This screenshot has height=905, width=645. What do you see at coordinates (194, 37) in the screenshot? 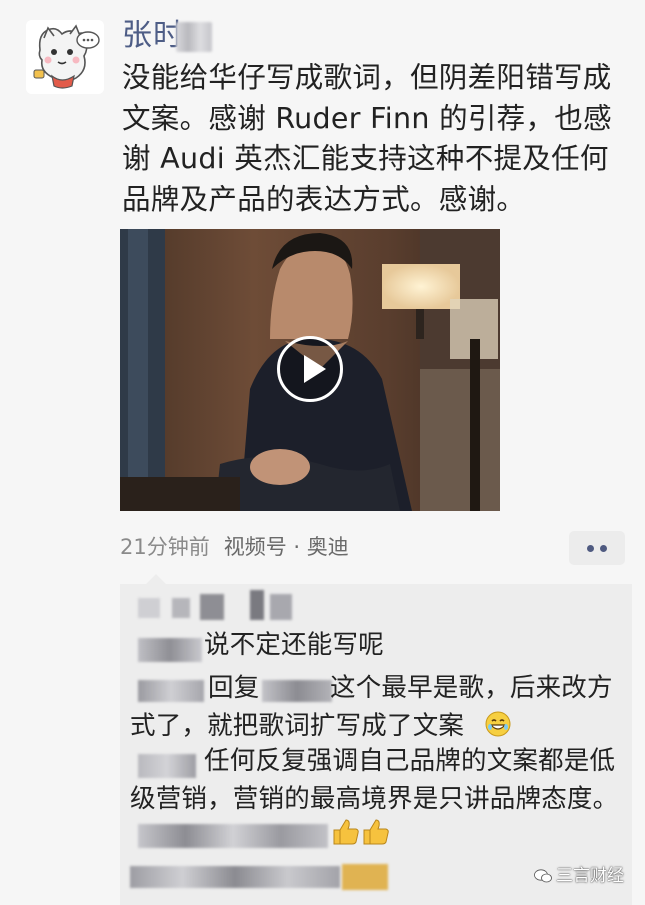
I see `author-name-redacted` at bounding box center [194, 37].